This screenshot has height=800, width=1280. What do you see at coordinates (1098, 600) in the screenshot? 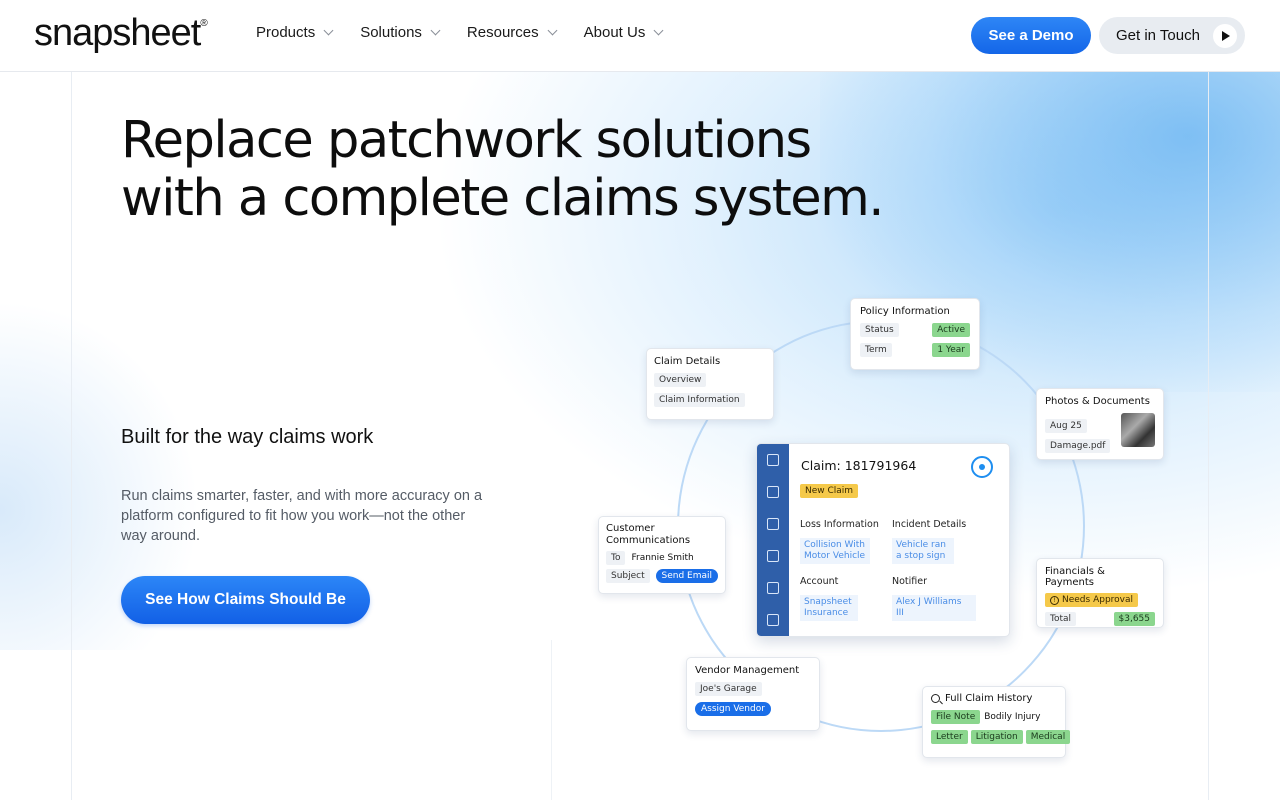
I see `needs-approval-label: Needs Approval` at bounding box center [1098, 600].